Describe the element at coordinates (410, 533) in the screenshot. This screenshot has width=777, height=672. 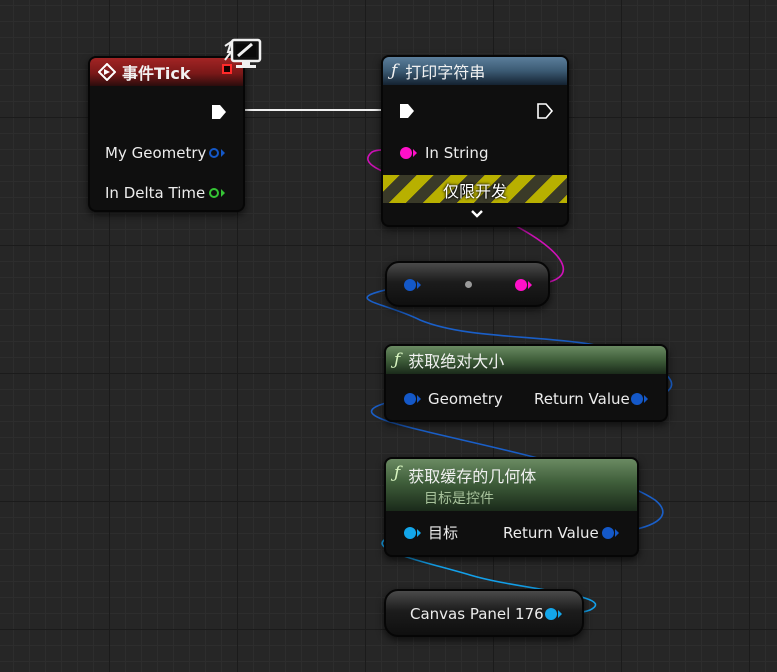
I see `target-in-pin` at that location.